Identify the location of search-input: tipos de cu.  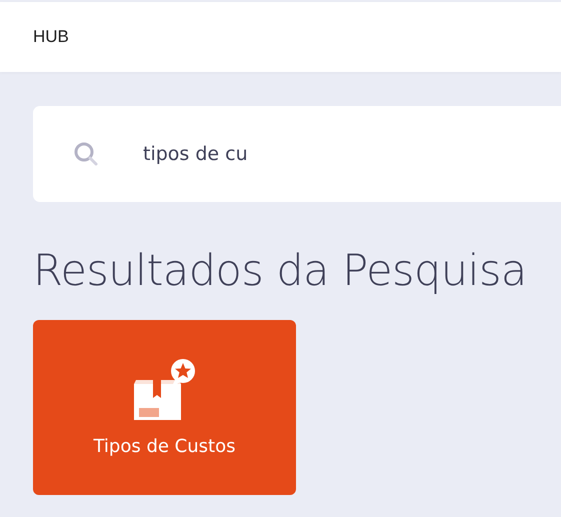
(323, 154).